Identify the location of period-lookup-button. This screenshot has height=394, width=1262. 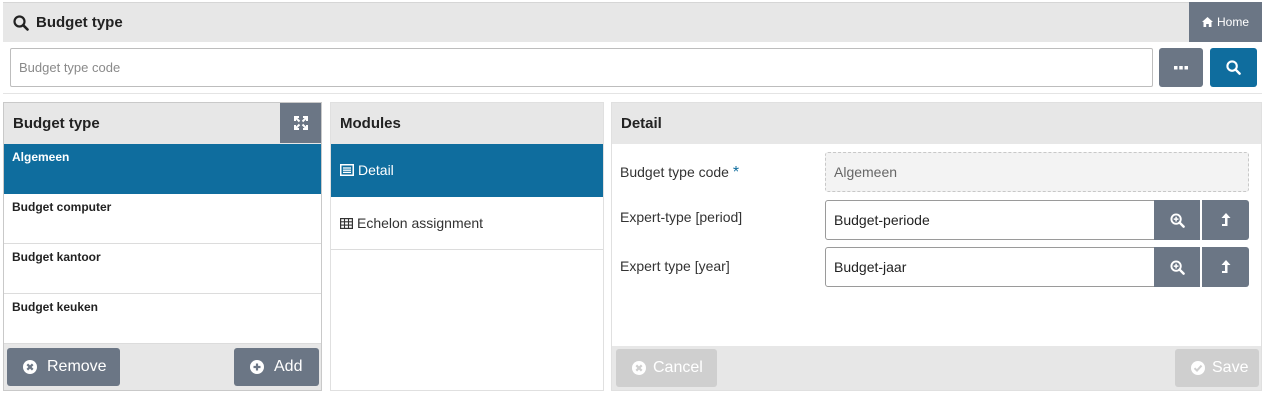
(1177, 220).